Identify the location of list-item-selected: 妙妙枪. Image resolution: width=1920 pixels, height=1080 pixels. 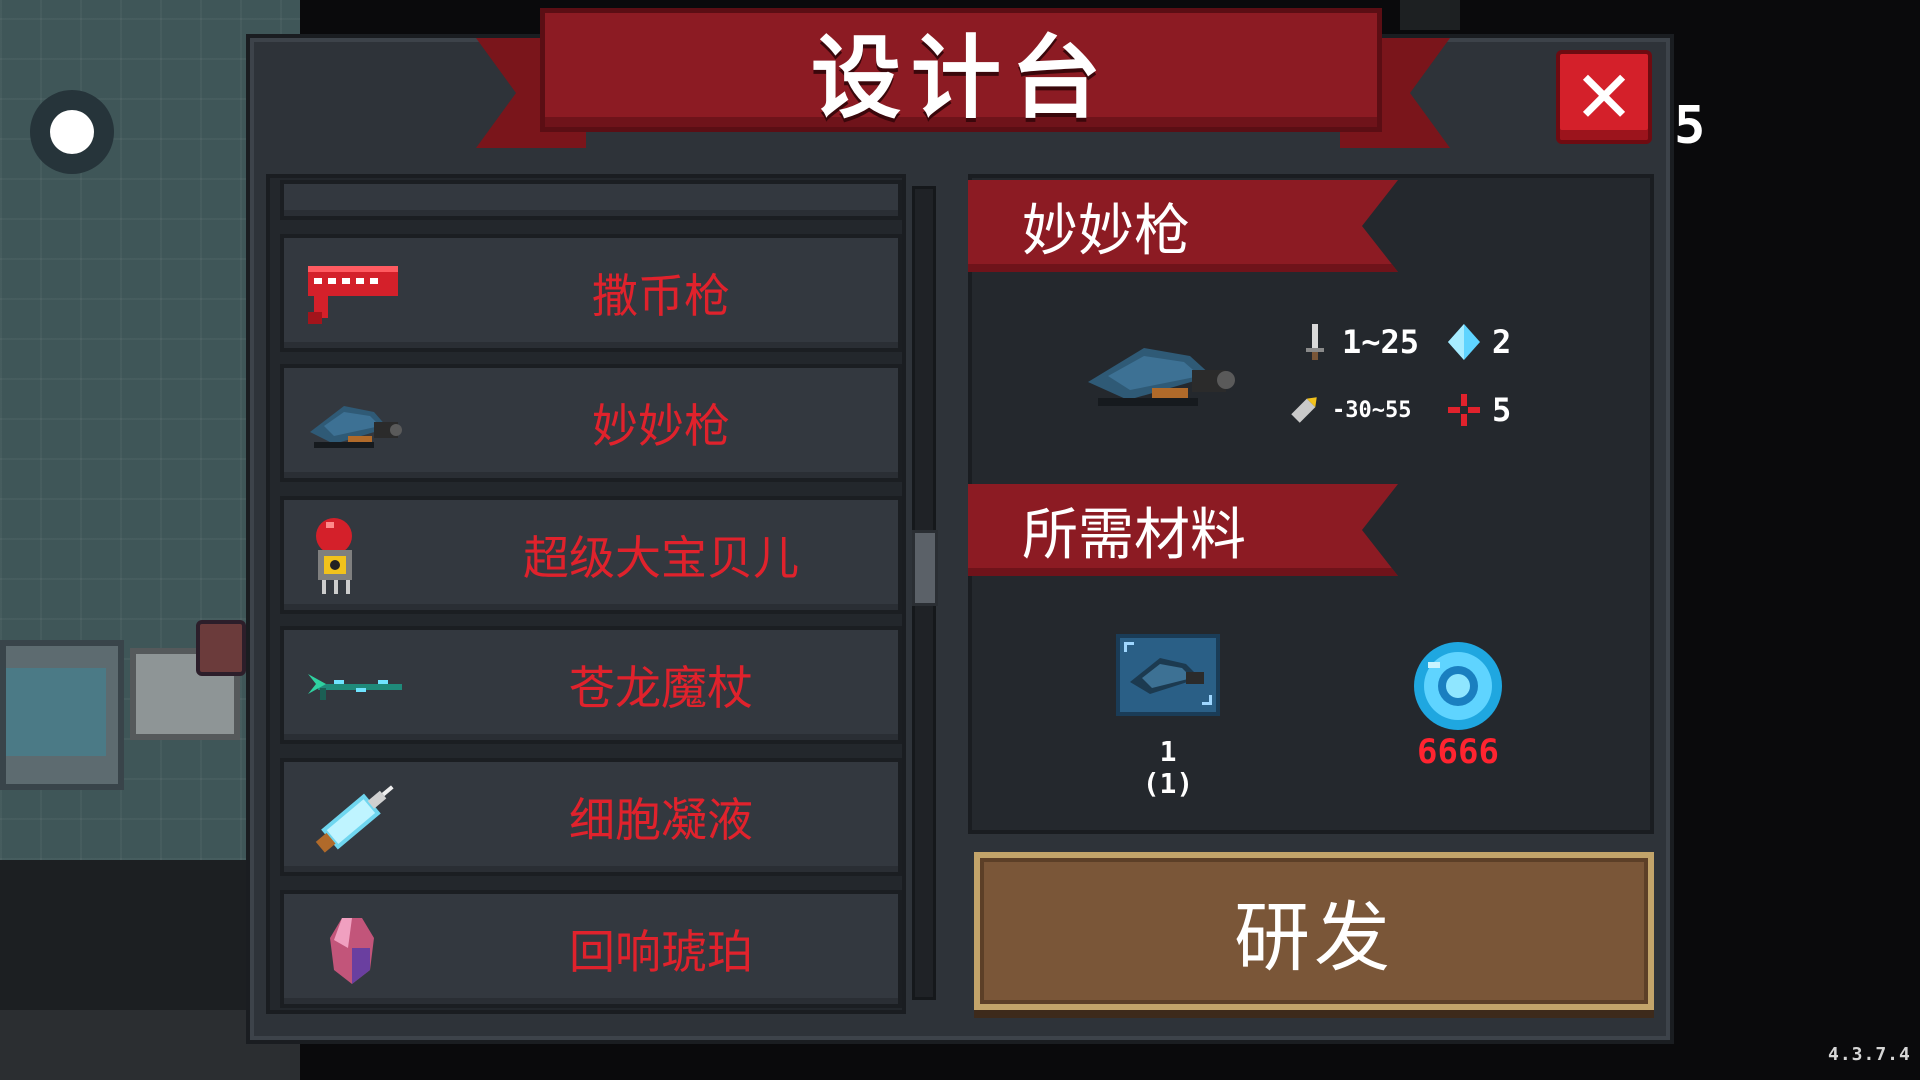
(591, 423).